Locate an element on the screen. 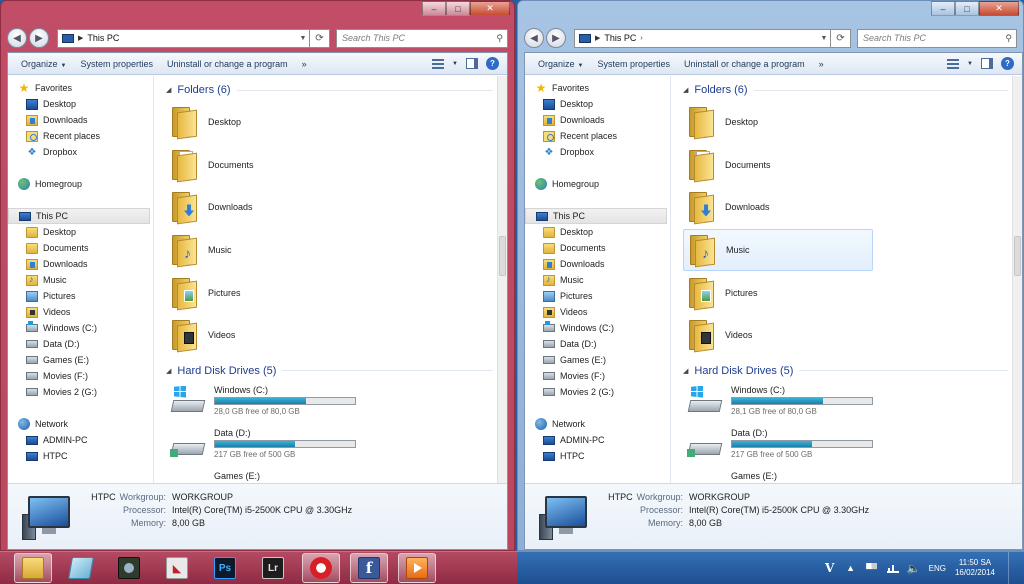  folder-item-pictures: Pictures is located at coordinates (852, 292).